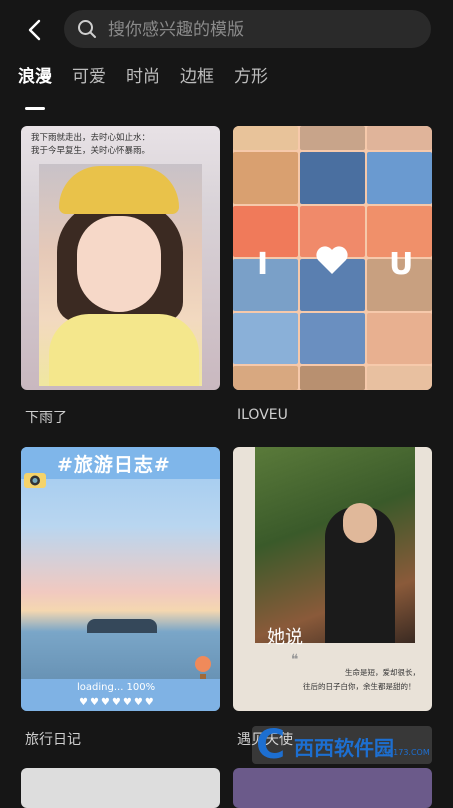 The height and width of the screenshot is (808, 453). Describe the element at coordinates (91, 151) in the screenshot. I see `card-caption-line: 我于今早复生，关时心怀暴雨。` at that location.